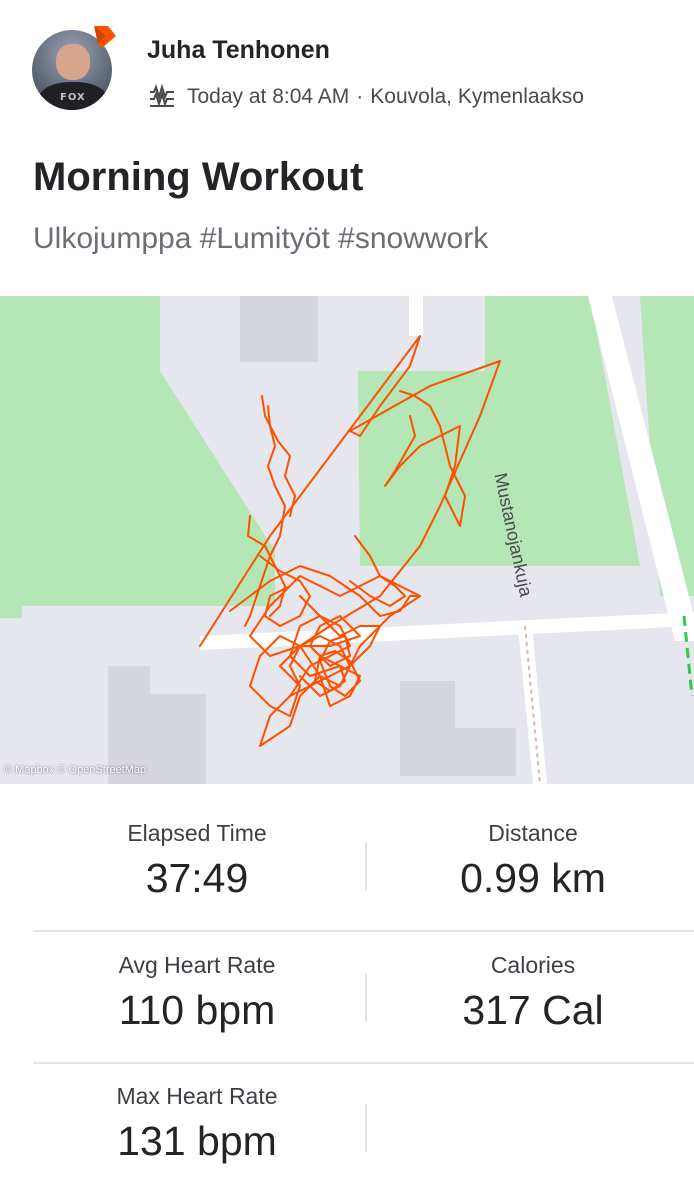  I want to click on stat-elapsed-time: Elapsed Time 37:49, so click(197, 861).